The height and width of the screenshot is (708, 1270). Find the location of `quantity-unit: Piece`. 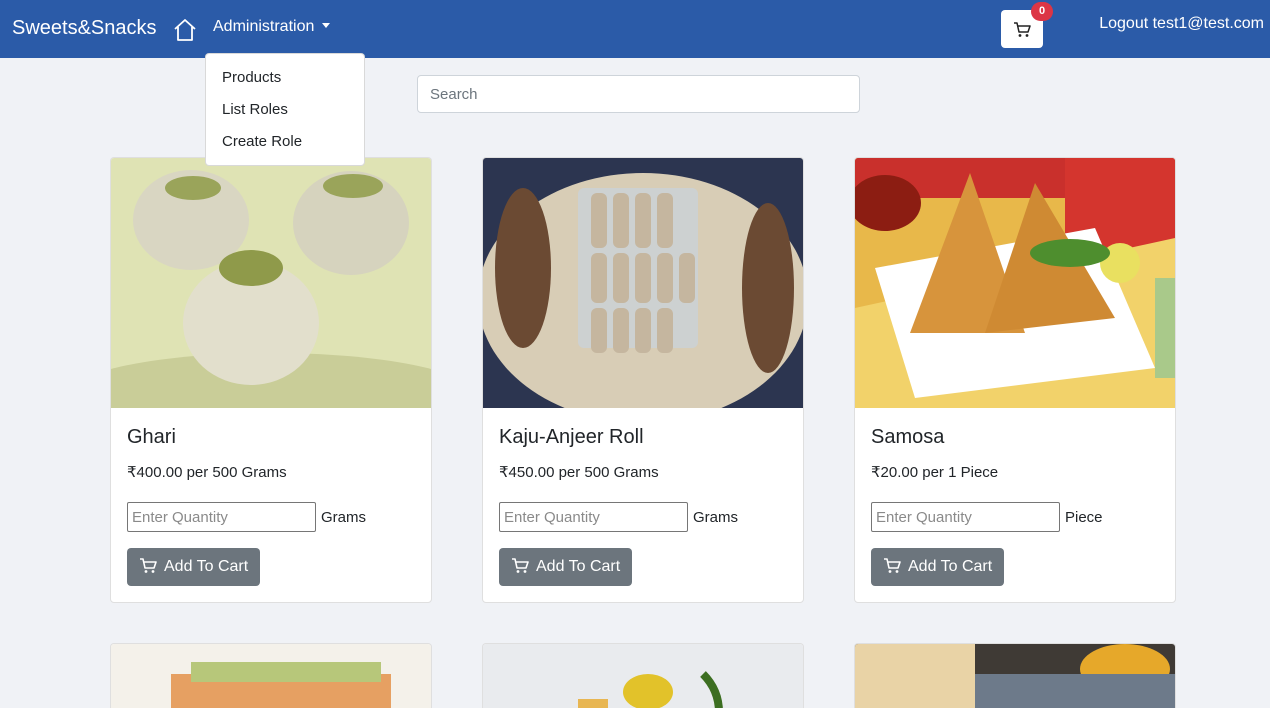

quantity-unit: Piece is located at coordinates (1084, 517).